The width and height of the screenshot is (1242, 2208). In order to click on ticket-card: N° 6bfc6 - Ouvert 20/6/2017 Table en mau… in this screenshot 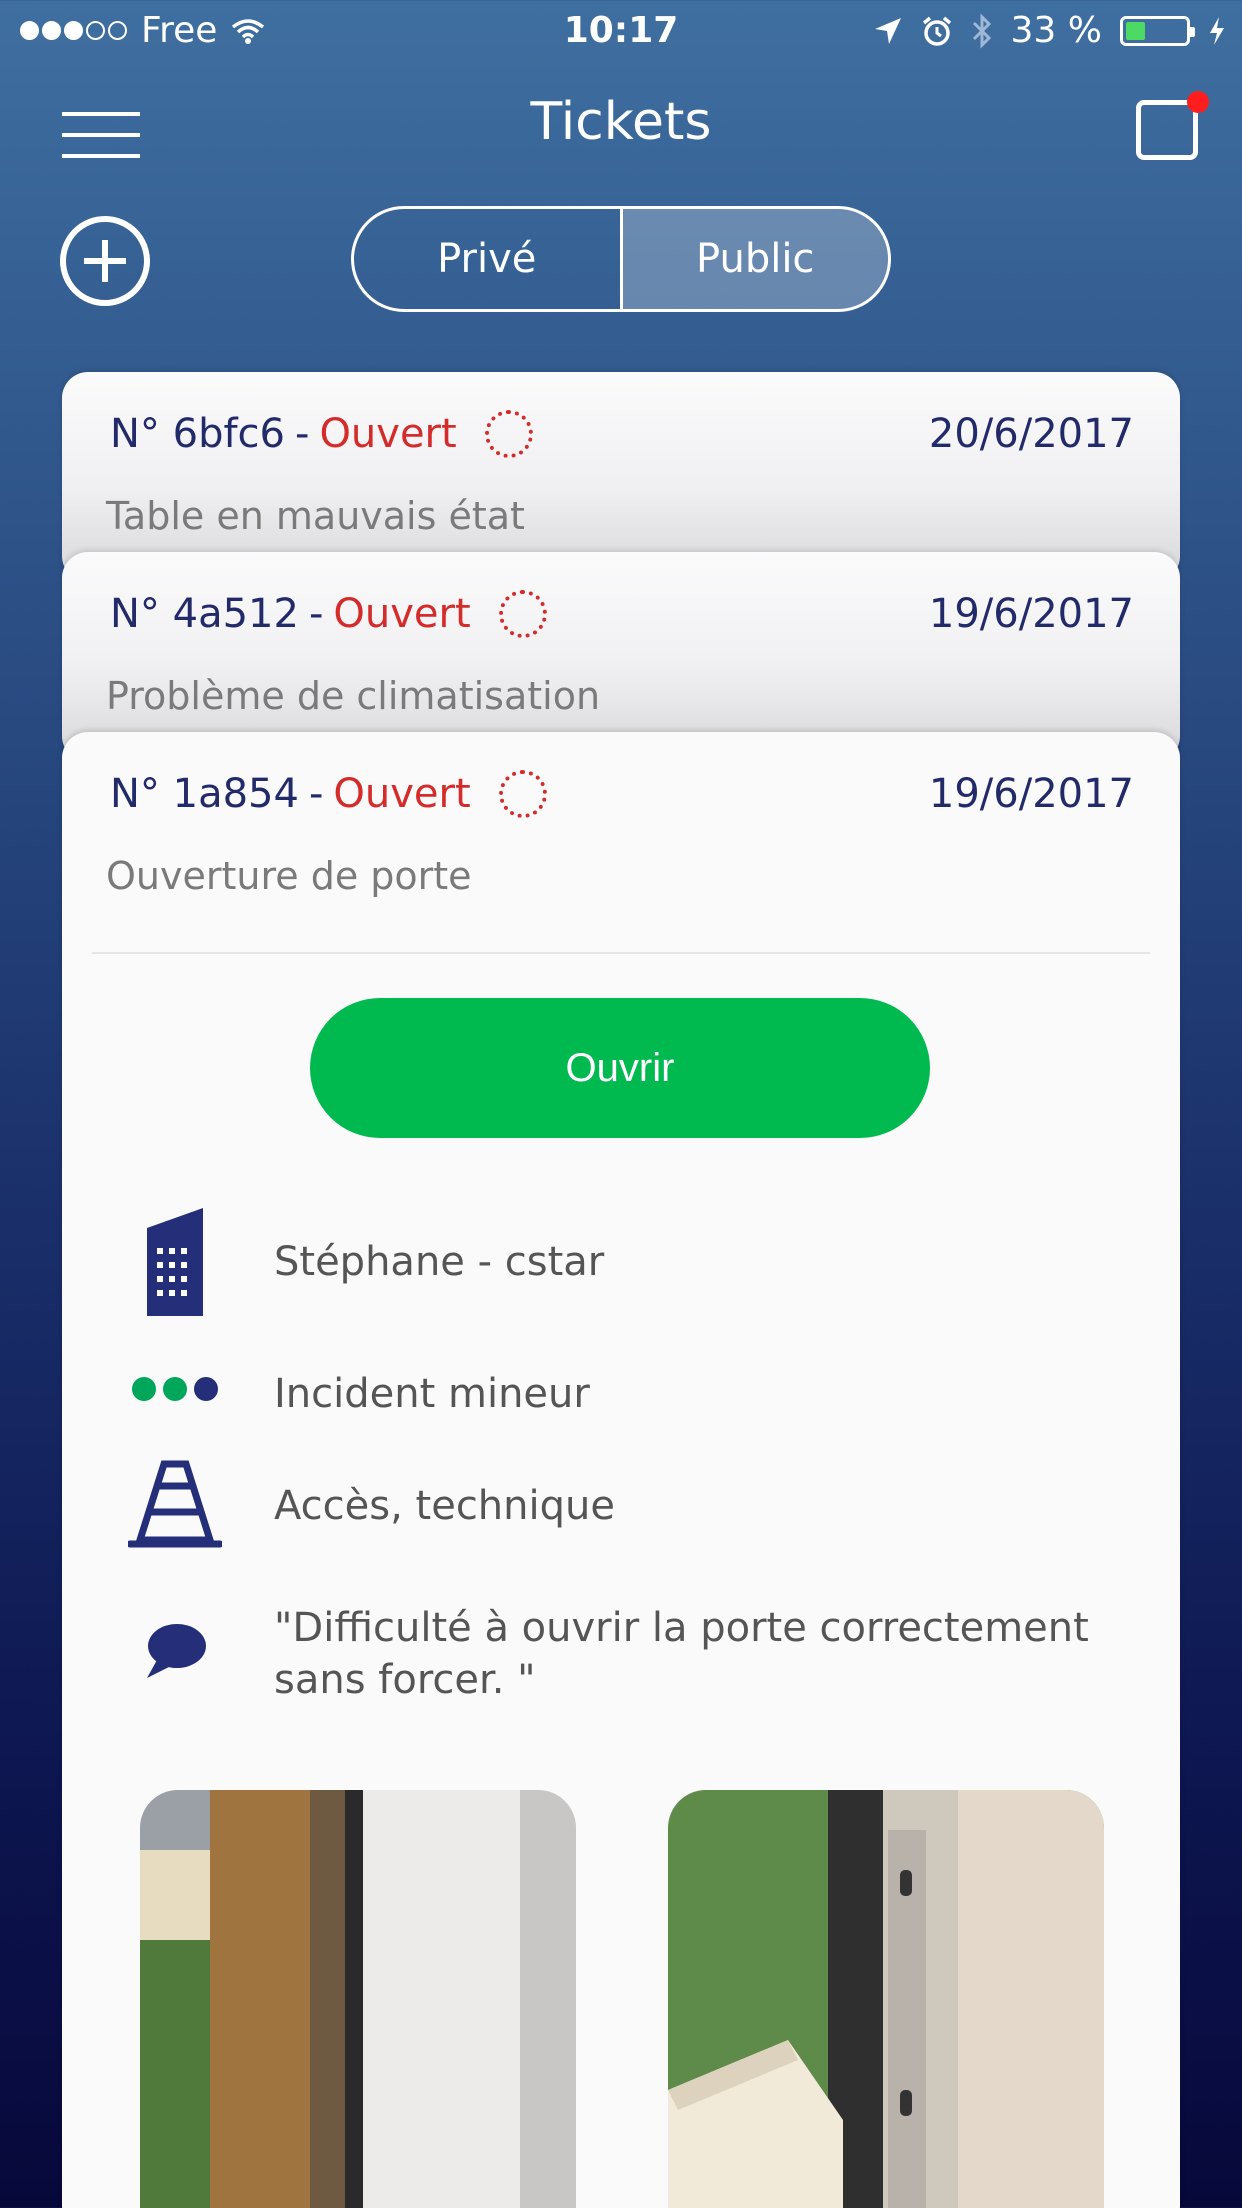, I will do `click(621, 477)`.